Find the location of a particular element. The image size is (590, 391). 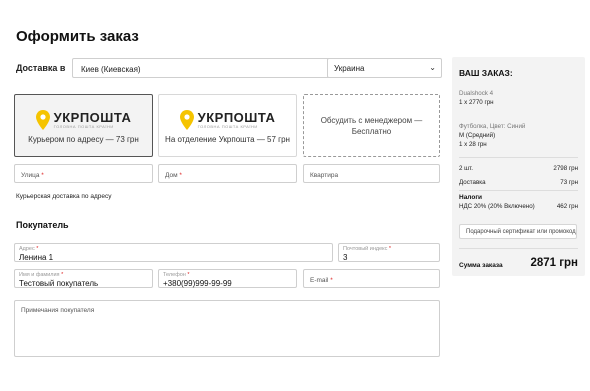

order-title: ВАШ ЗАКАЗ: is located at coordinates (486, 73).